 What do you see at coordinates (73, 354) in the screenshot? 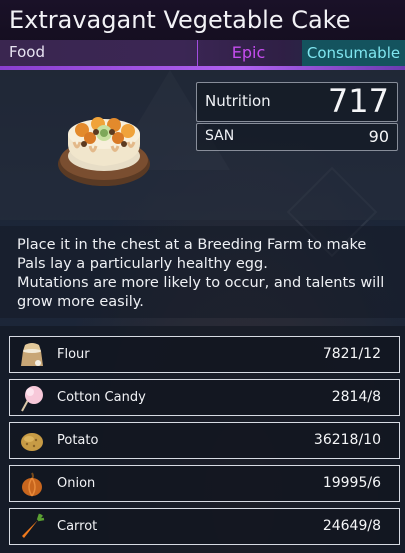
I see `ingredient-name: Flour` at bounding box center [73, 354].